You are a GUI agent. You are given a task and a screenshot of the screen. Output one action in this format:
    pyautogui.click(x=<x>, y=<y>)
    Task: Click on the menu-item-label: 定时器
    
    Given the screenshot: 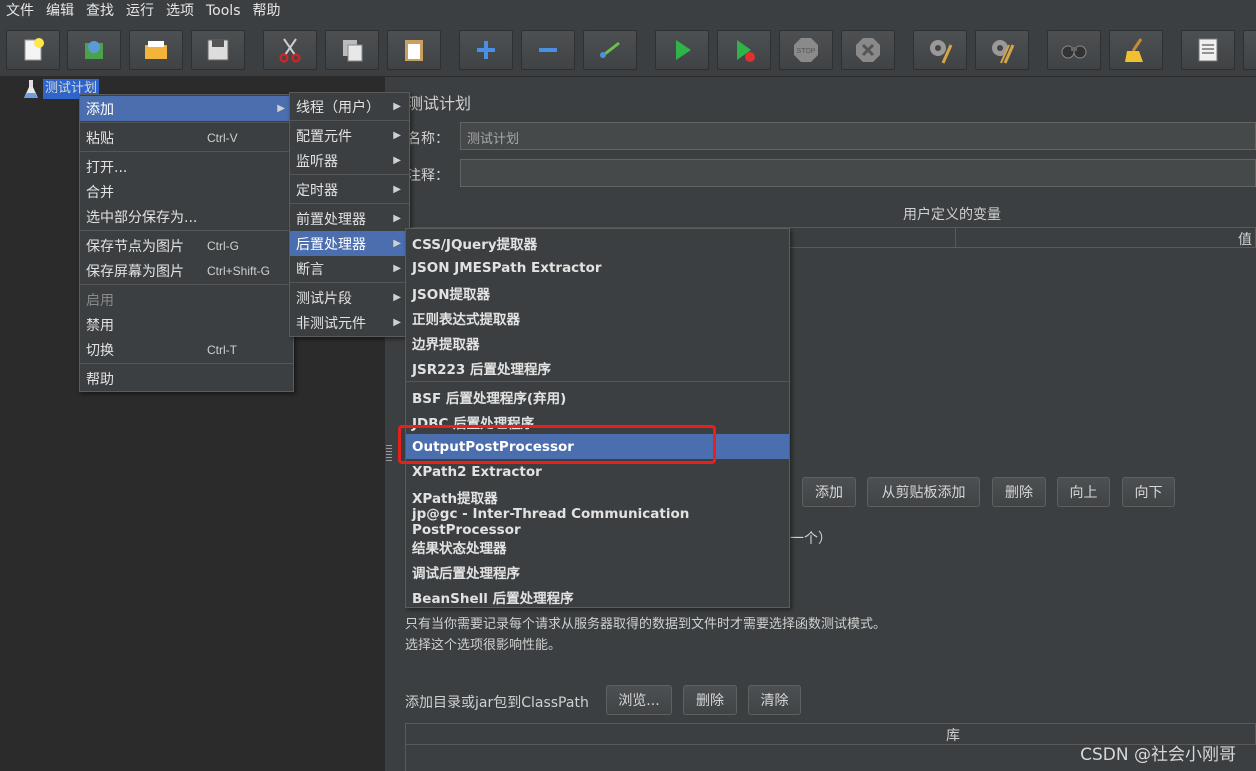 What is the action you would take?
    pyautogui.click(x=317, y=190)
    